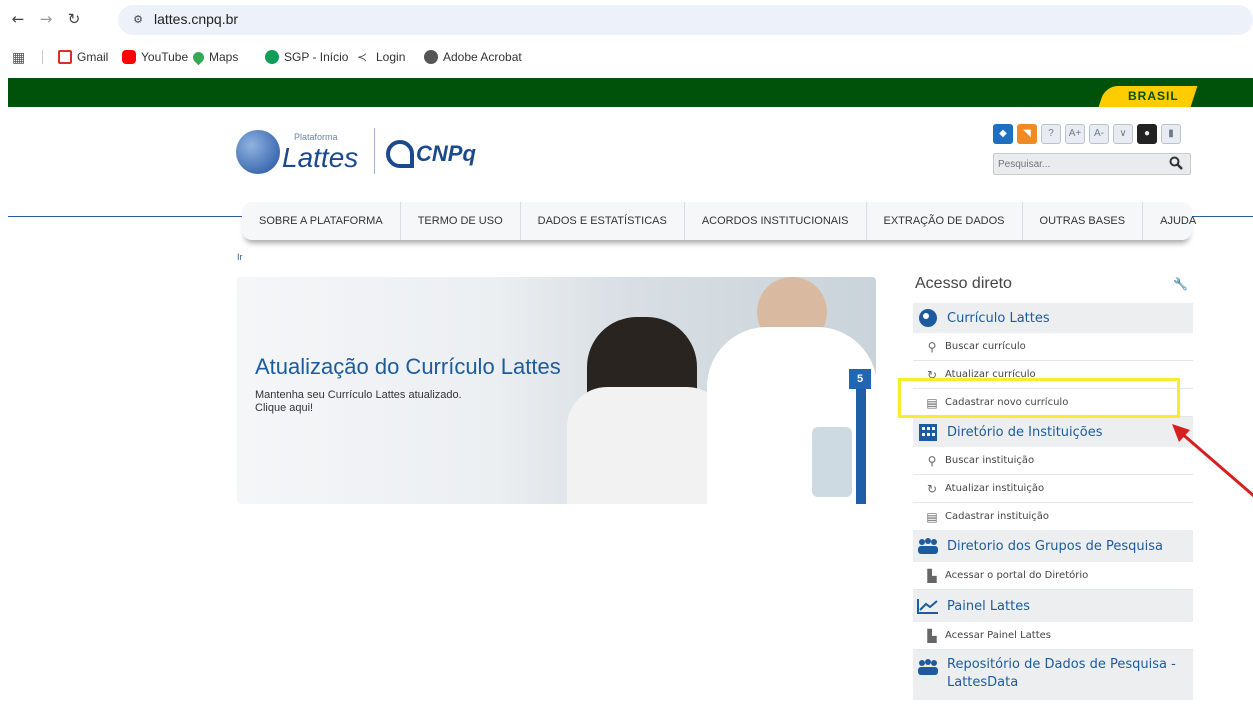 Image resolution: width=1253 pixels, height=704 pixels. What do you see at coordinates (83, 57) in the screenshot?
I see `bookmark-gmail: Gmail` at bounding box center [83, 57].